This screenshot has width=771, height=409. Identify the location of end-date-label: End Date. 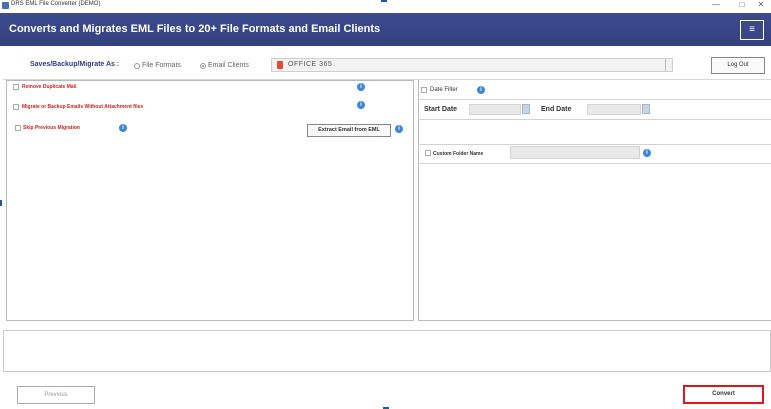
(556, 109).